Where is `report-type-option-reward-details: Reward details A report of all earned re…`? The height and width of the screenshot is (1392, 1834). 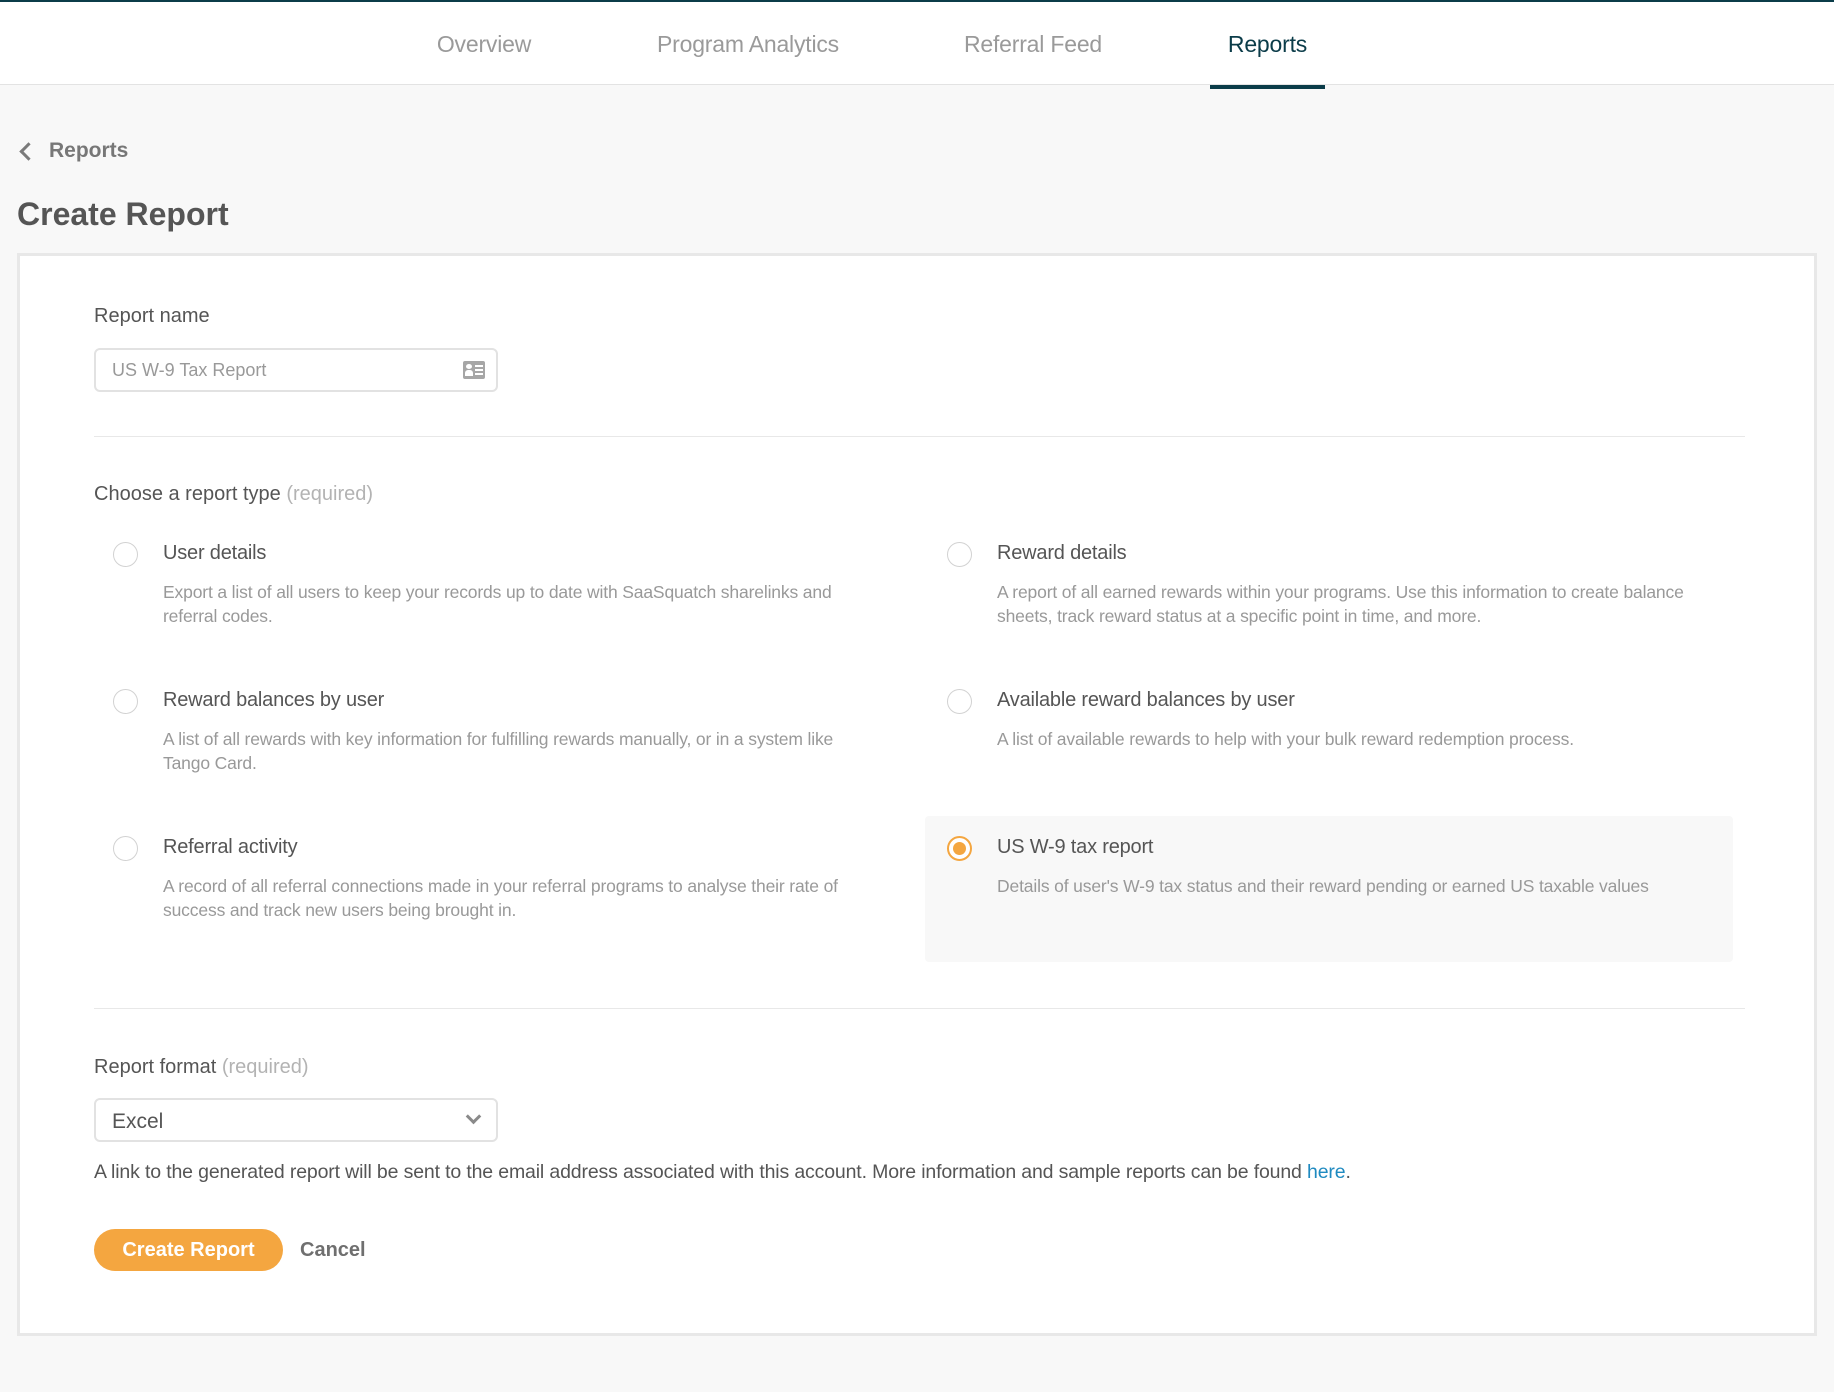
report-type-option-reward-details: Reward details A report of all earned re… is located at coordinates (1329, 583).